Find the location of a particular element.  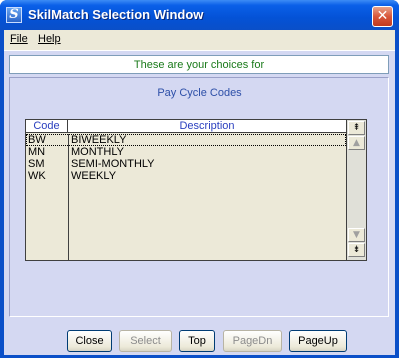

menu-file-label: File is located at coordinates (19, 39).